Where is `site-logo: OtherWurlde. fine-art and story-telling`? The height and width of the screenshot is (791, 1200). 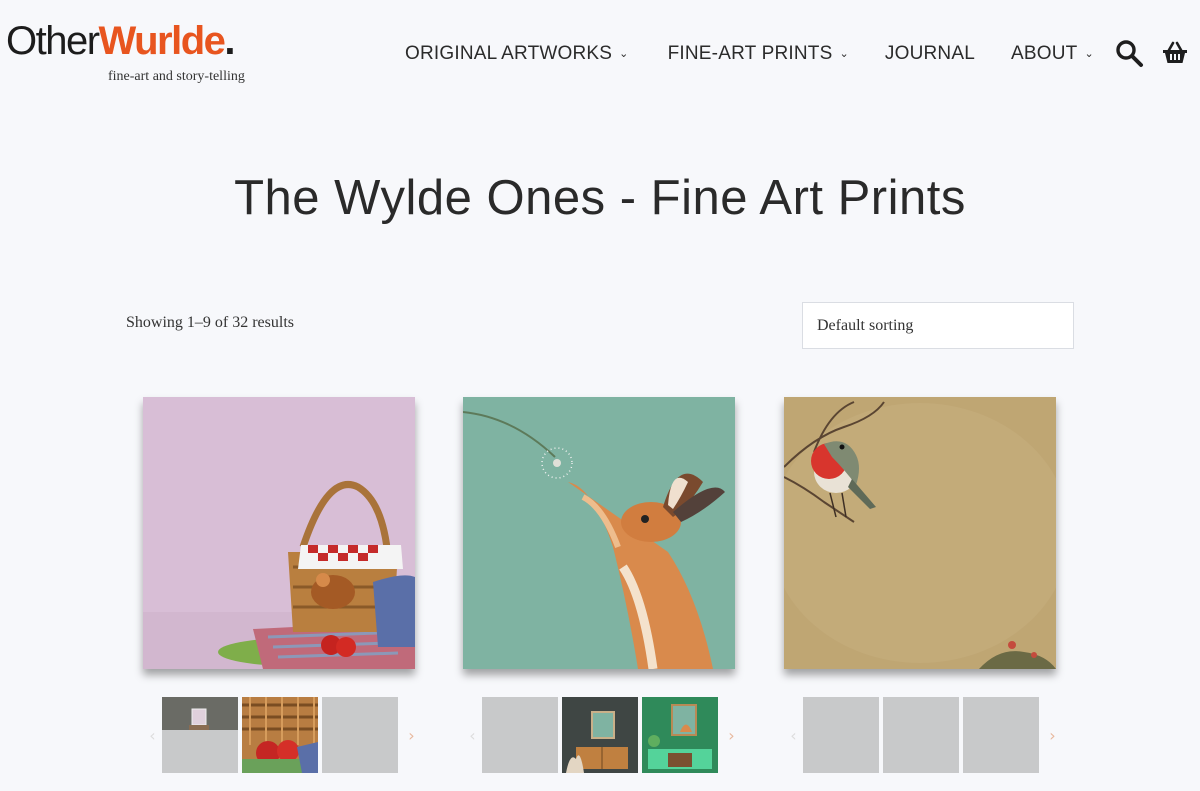
site-logo: OtherWurlde. fine-art and story-telling is located at coordinates (125, 51).